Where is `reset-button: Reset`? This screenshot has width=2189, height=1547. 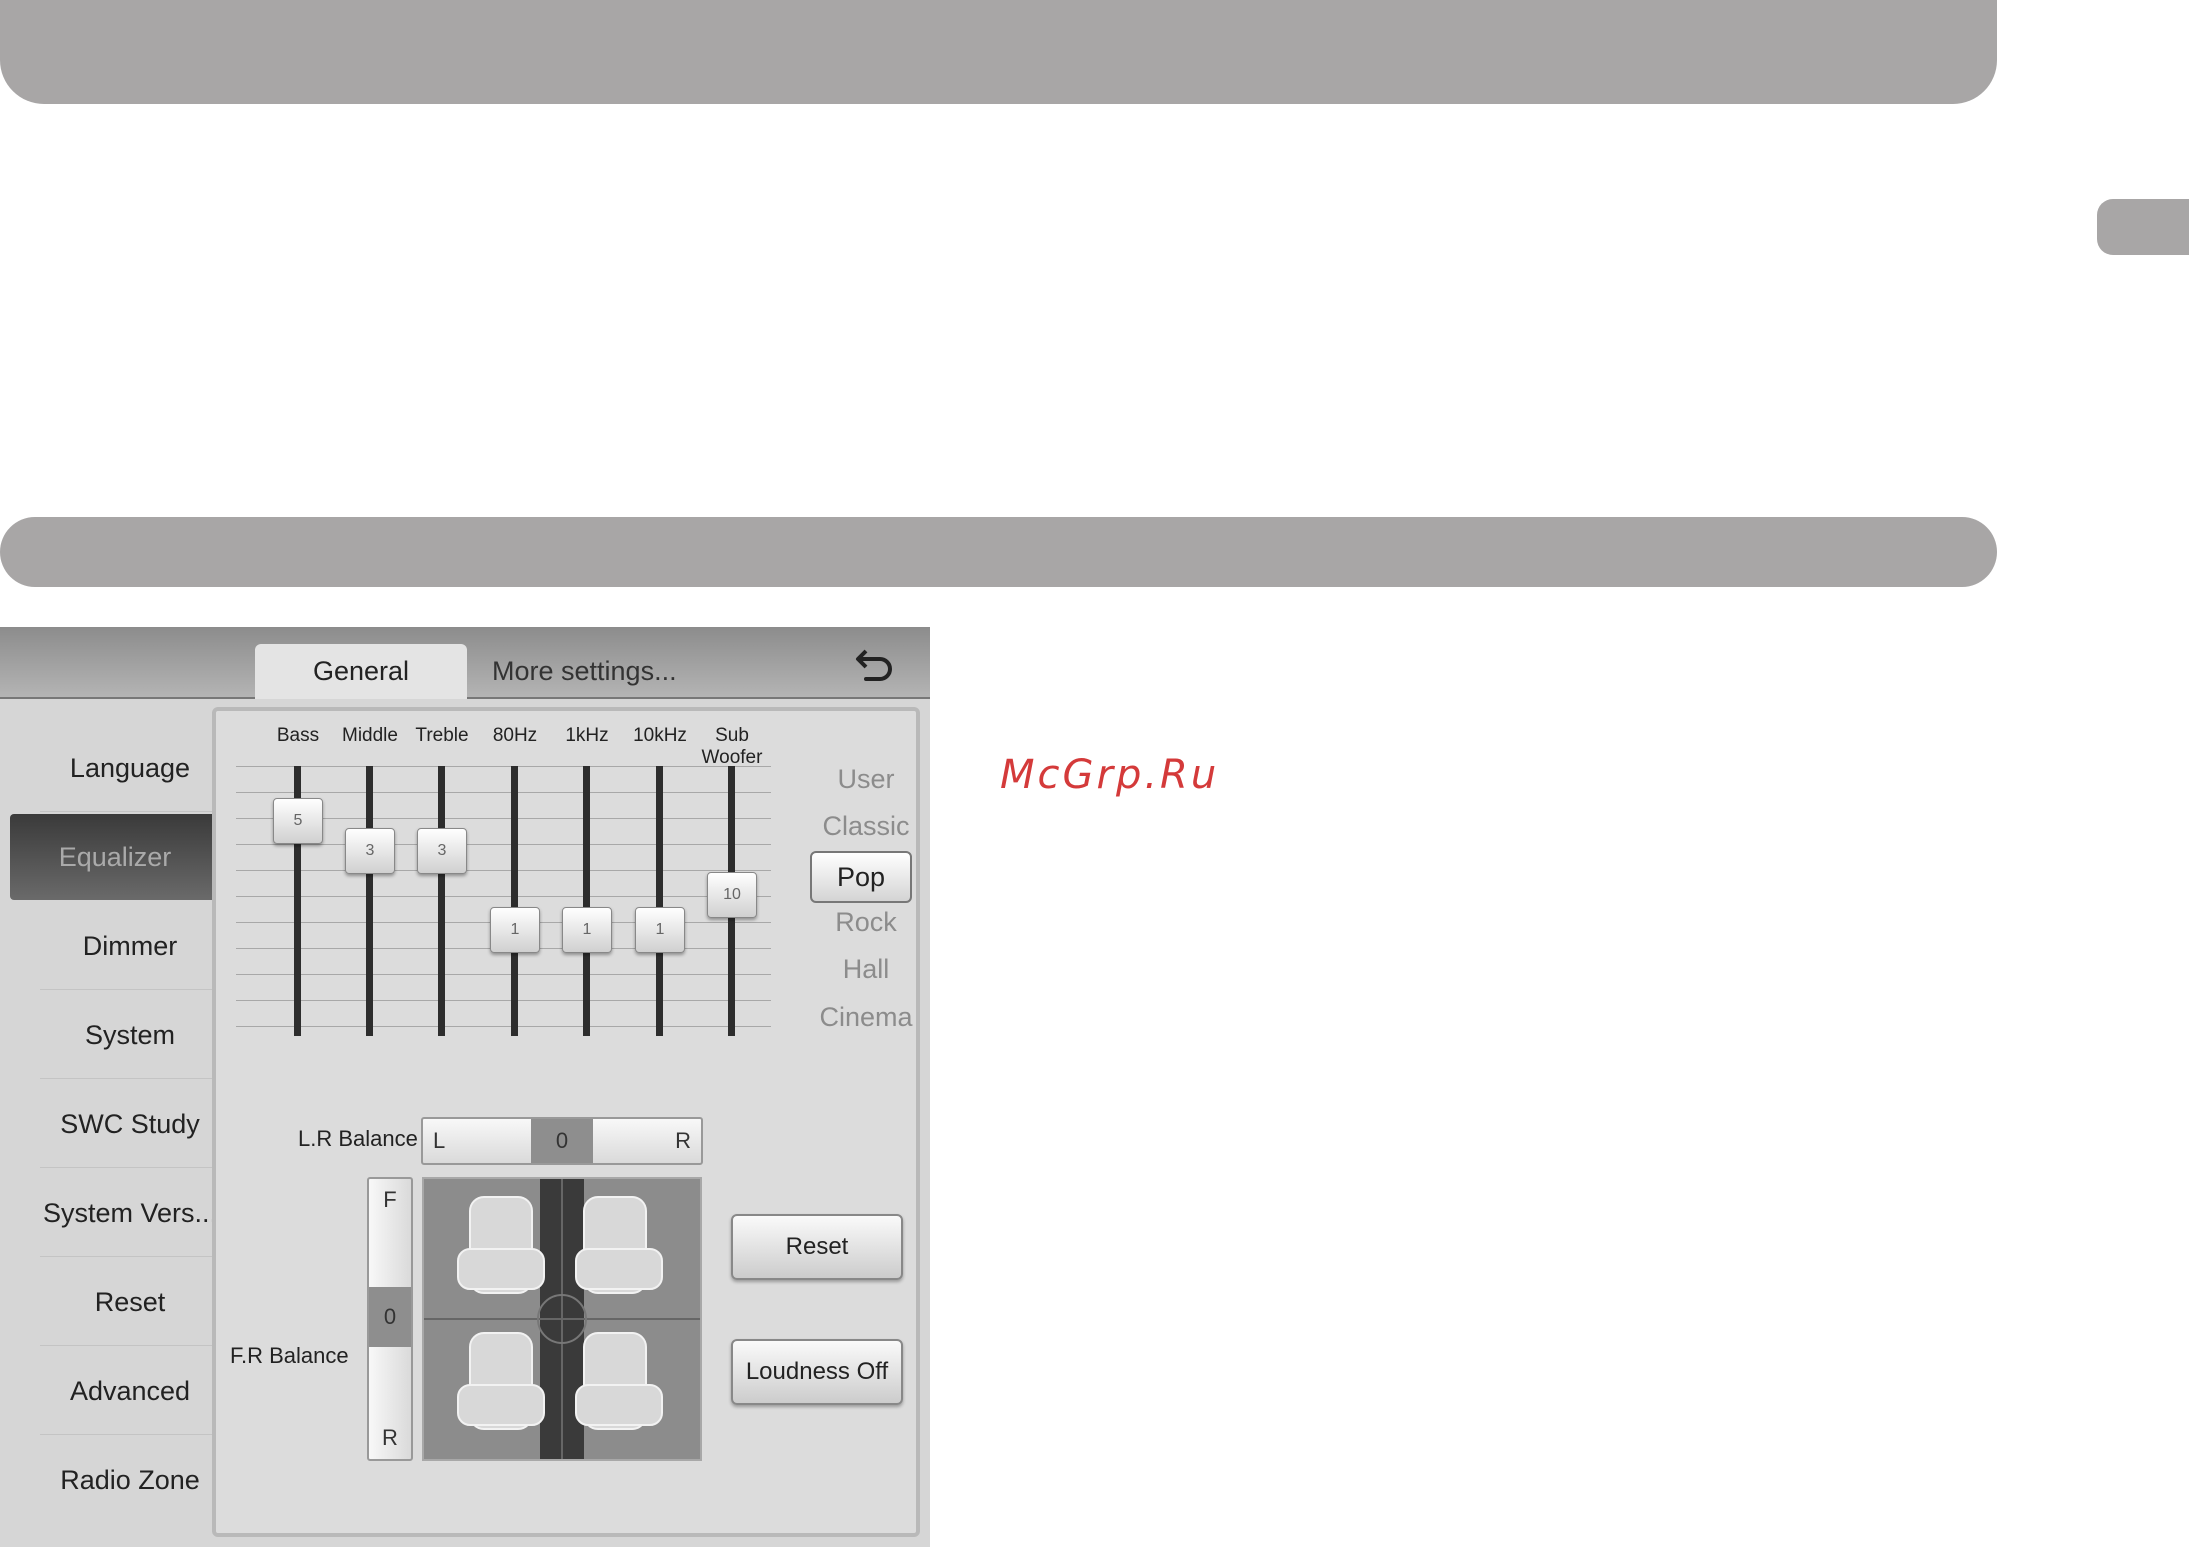 reset-button: Reset is located at coordinates (817, 1247).